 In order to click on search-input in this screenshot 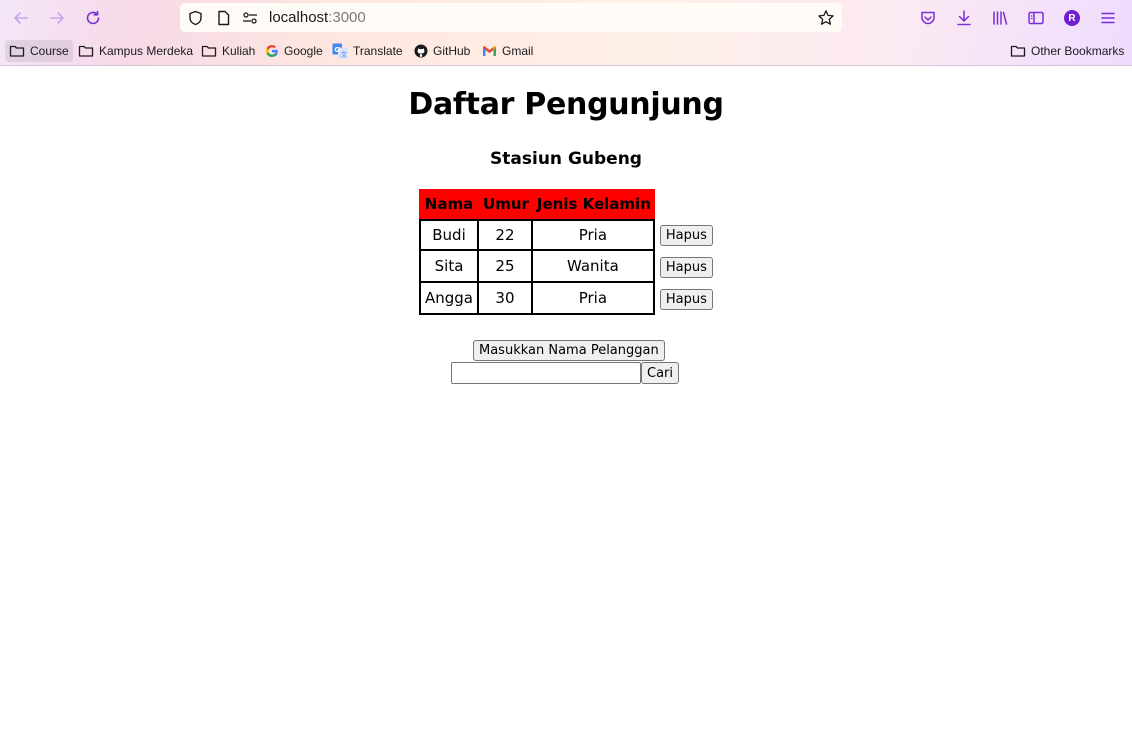, I will do `click(546, 373)`.